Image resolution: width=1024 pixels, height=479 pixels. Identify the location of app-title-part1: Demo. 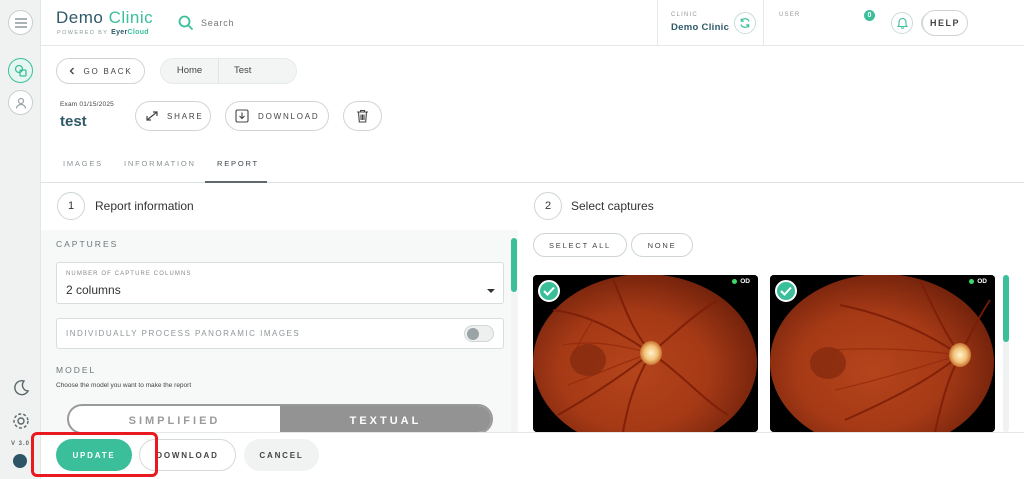
(80, 17).